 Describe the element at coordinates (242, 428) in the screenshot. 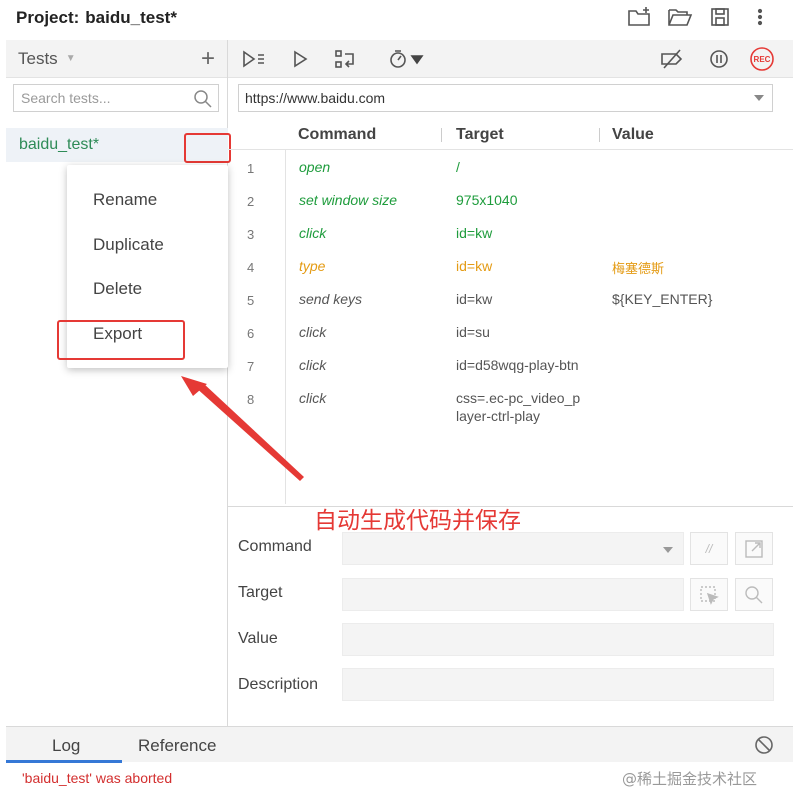

I see `annotation-arrow` at that location.